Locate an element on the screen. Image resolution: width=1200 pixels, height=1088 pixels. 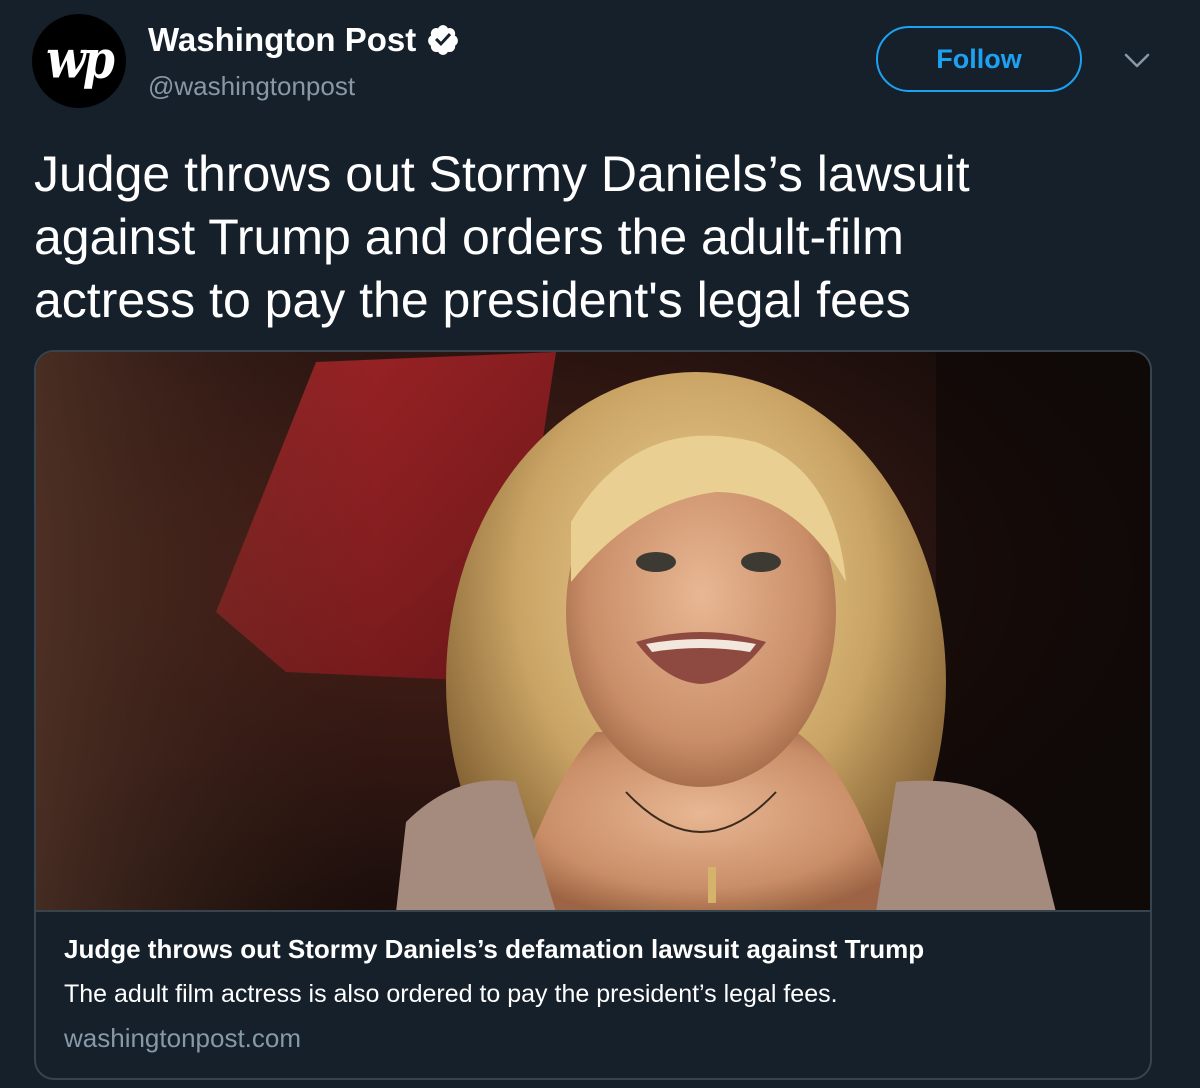
chevron-down-icon is located at coordinates (1137, 61).